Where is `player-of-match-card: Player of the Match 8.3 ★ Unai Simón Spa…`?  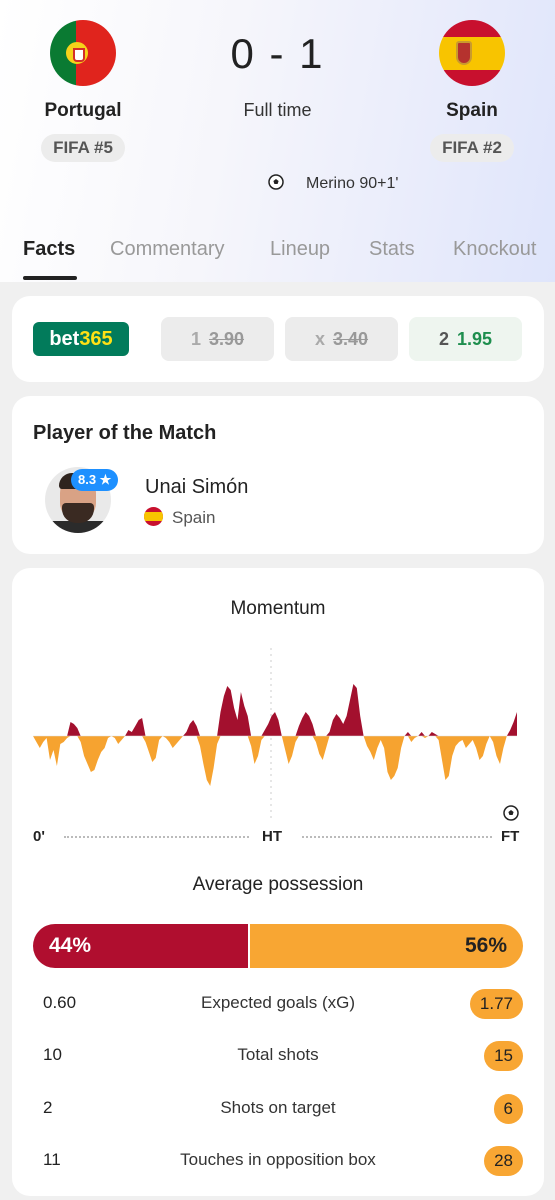 player-of-match-card: Player of the Match 8.3 ★ Unai Simón Spa… is located at coordinates (278, 475).